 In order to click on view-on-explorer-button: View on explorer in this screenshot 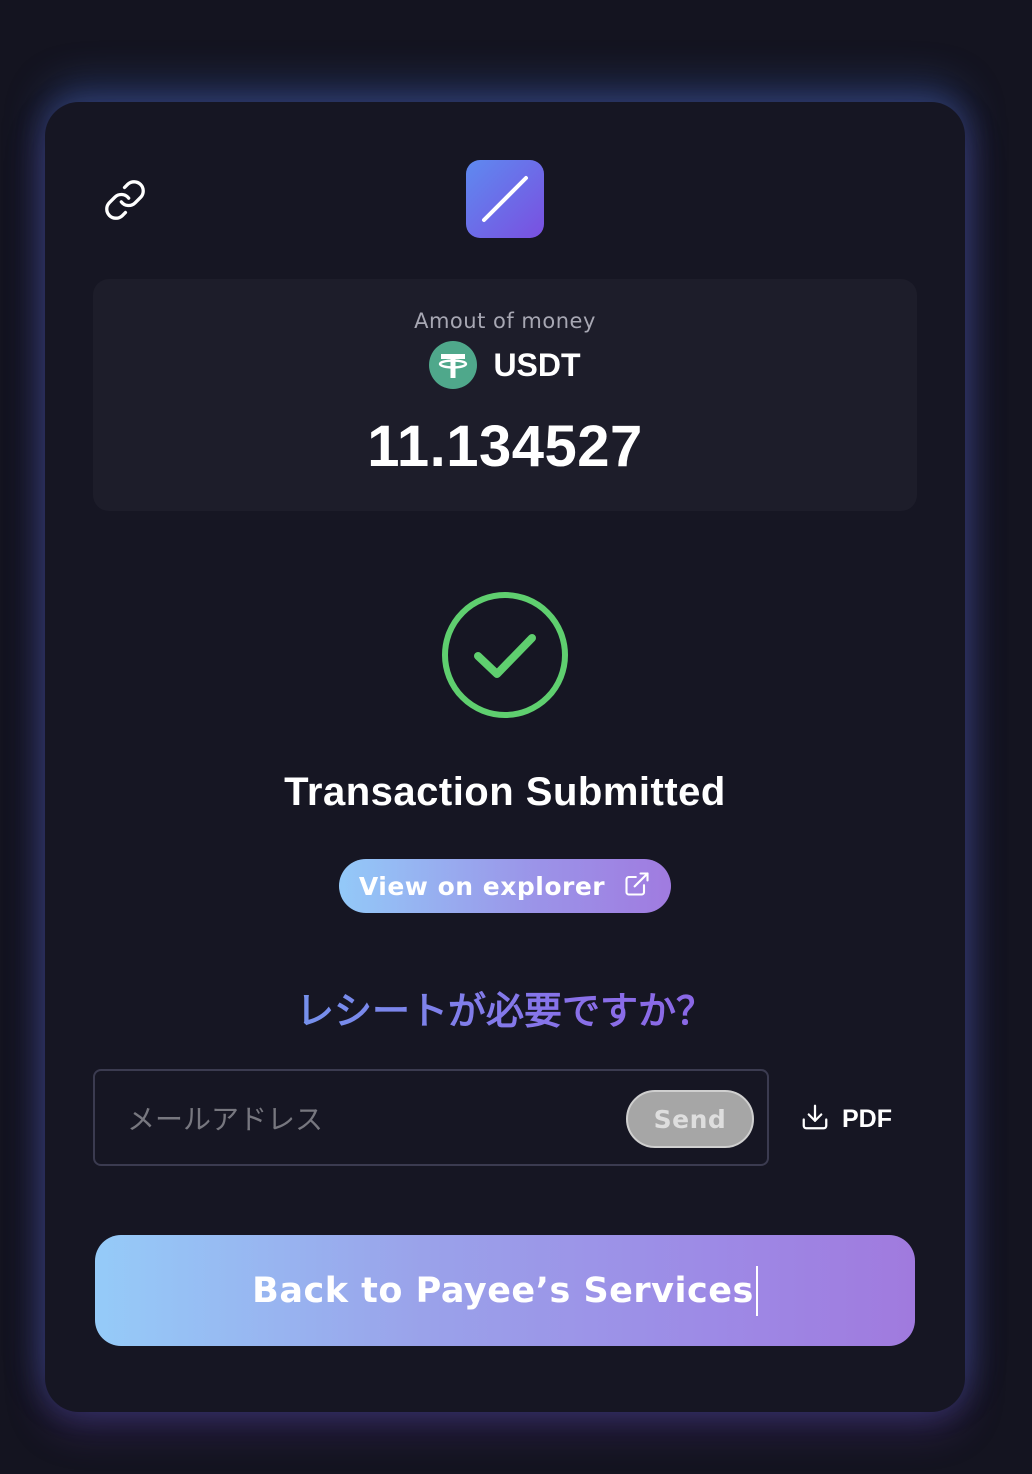, I will do `click(505, 886)`.